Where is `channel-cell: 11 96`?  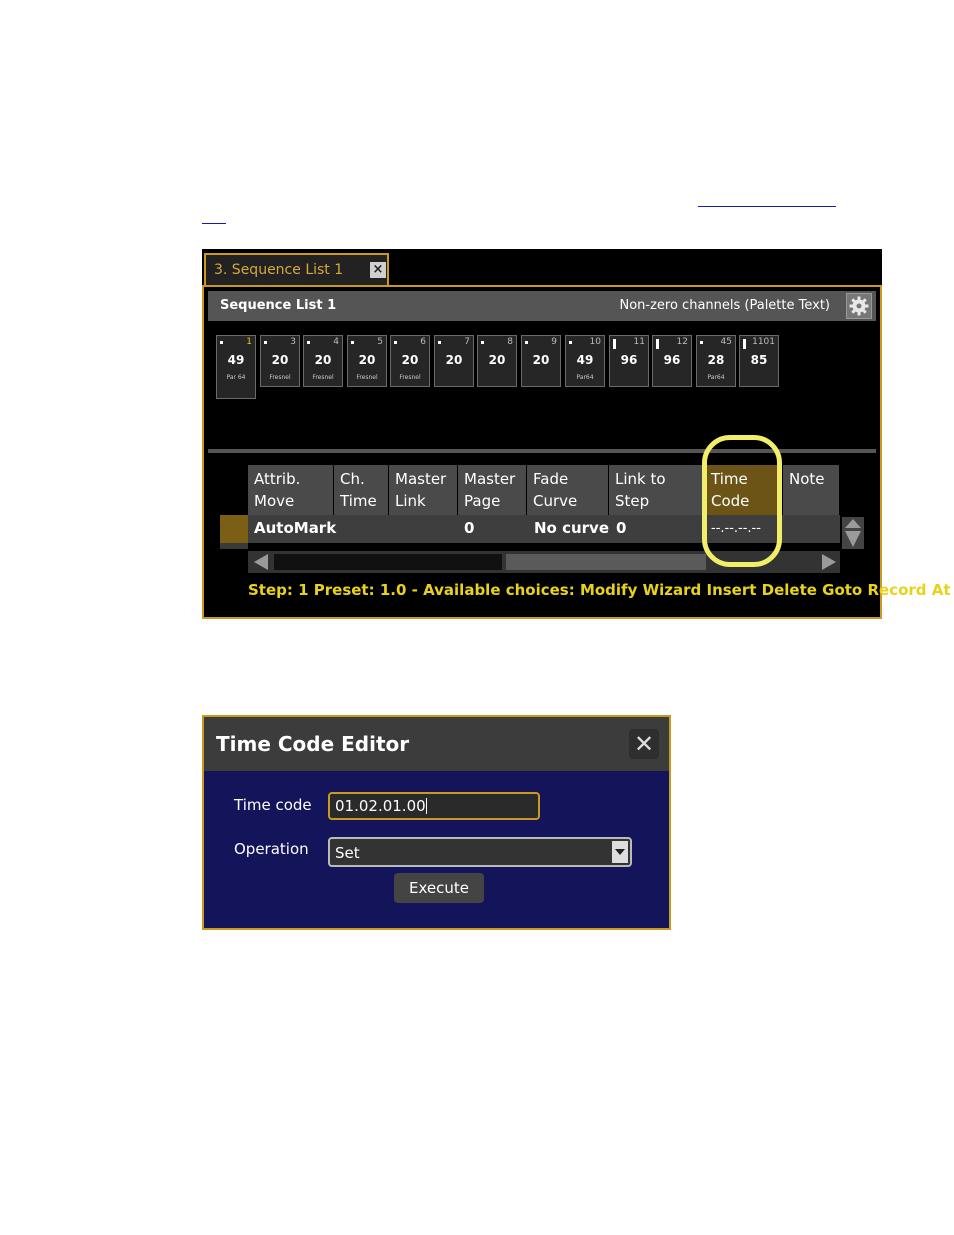
channel-cell: 11 96 is located at coordinates (629, 361).